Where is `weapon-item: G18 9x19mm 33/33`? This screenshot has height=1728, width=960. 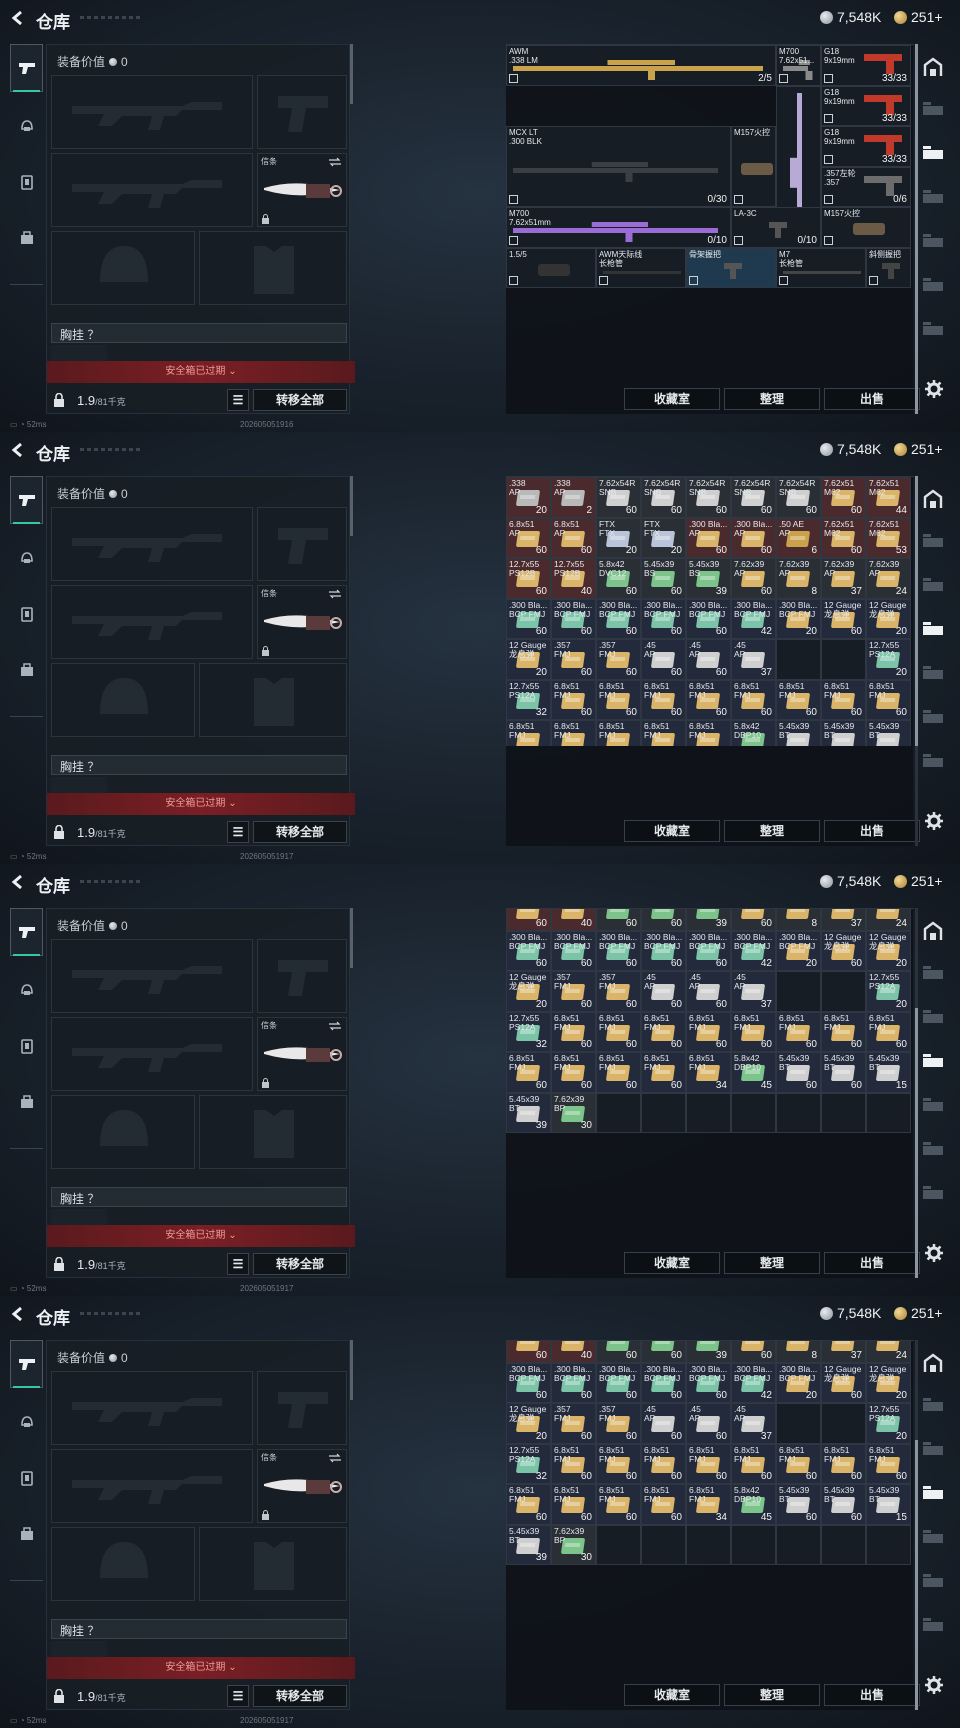 weapon-item: G18 9x19mm 33/33 is located at coordinates (866, 146).